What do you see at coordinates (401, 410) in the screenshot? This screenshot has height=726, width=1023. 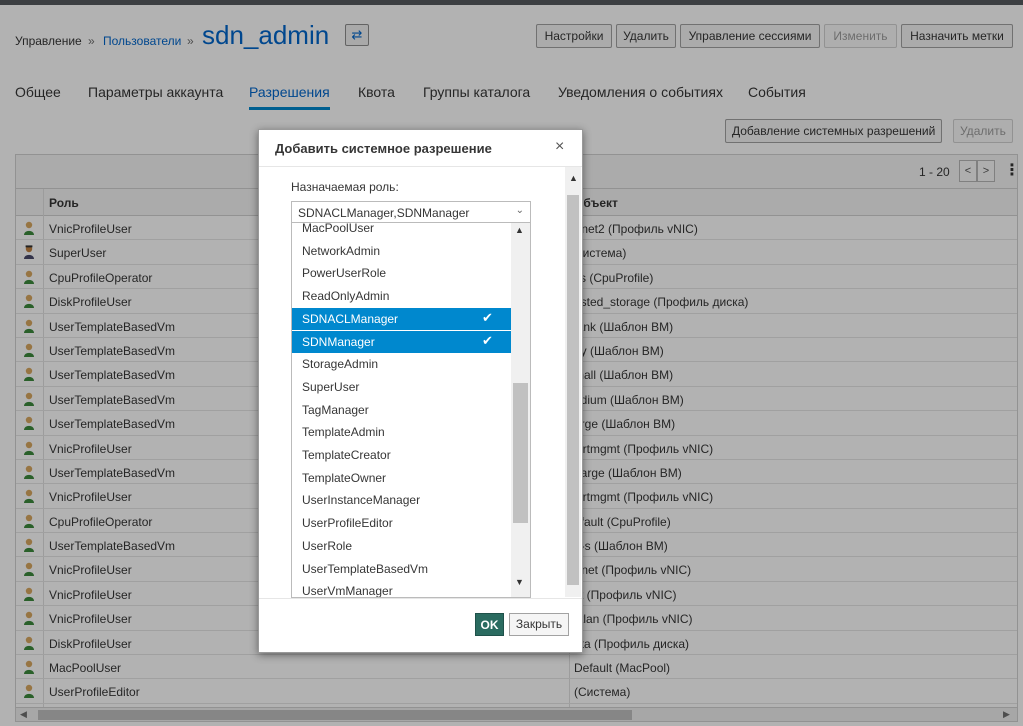 I see `role-option: TagManager` at bounding box center [401, 410].